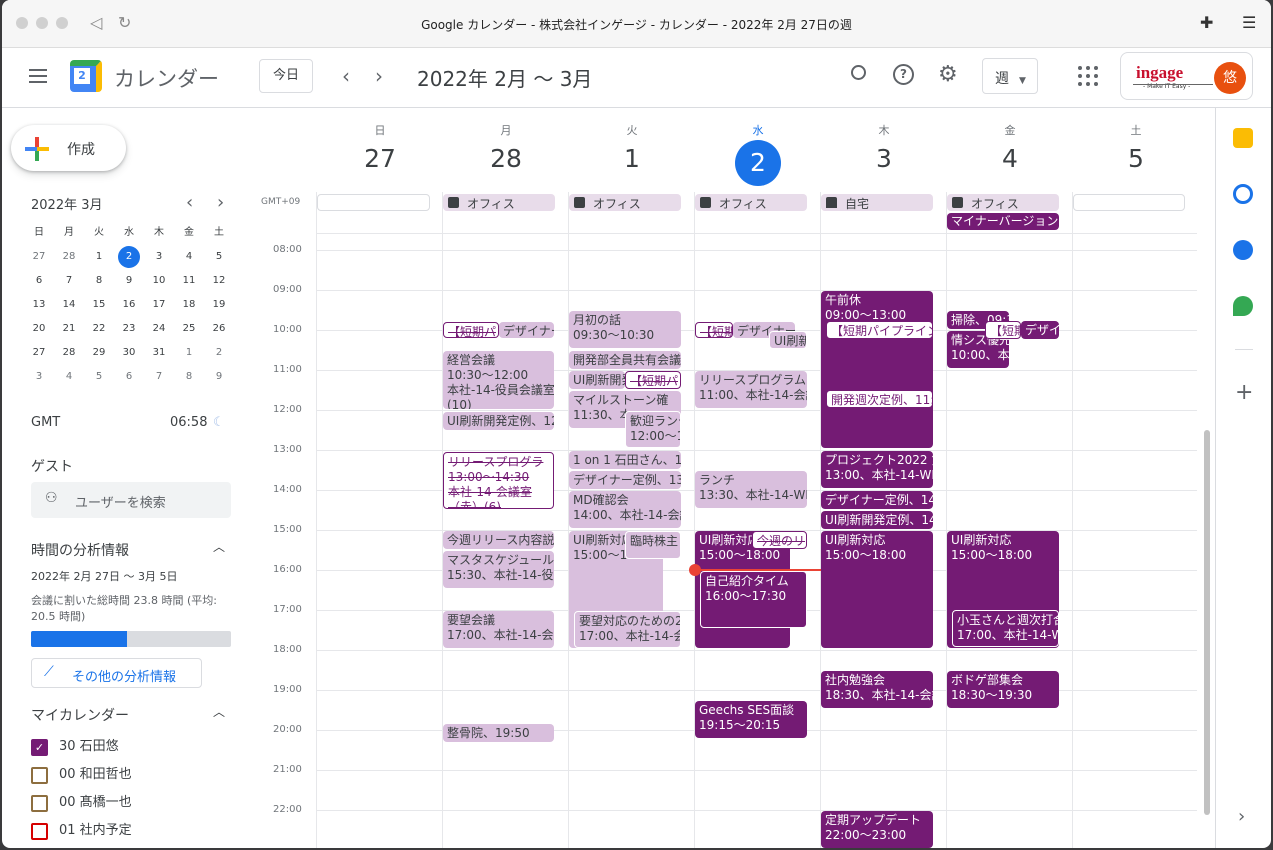 The width and height of the screenshot is (1273, 850). Describe the element at coordinates (597, 380) in the screenshot. I see `event: UI刷新開発` at that location.